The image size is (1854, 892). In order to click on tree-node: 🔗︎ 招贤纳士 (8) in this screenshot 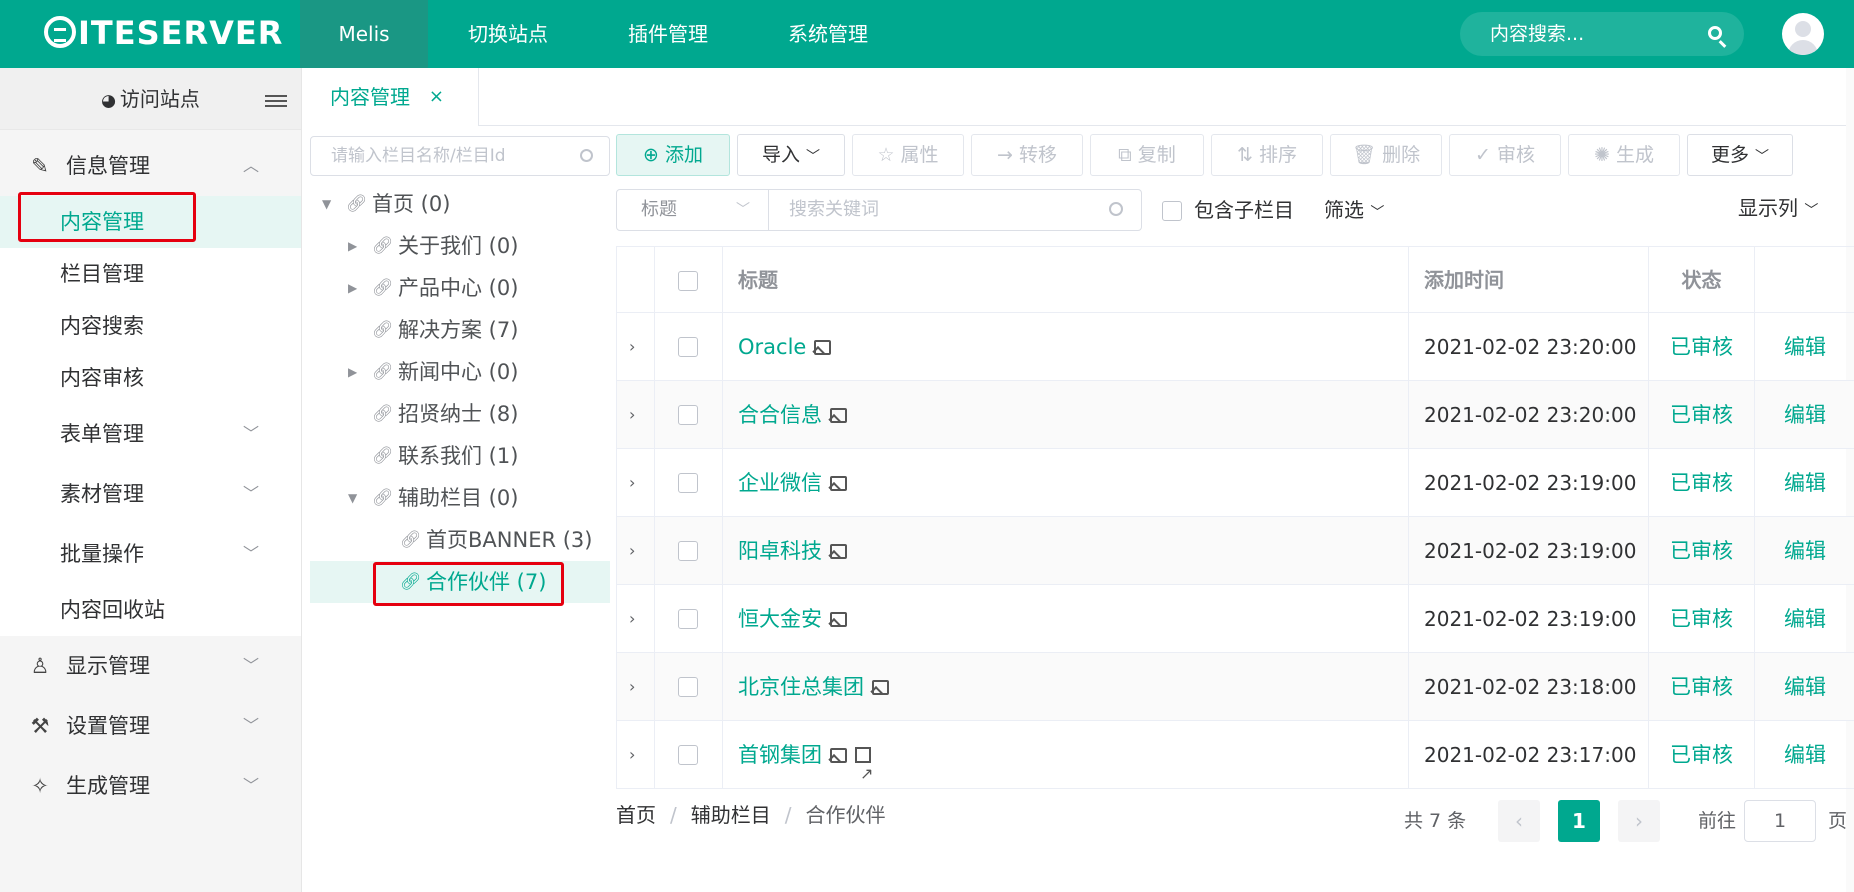, I will do `click(460, 414)`.